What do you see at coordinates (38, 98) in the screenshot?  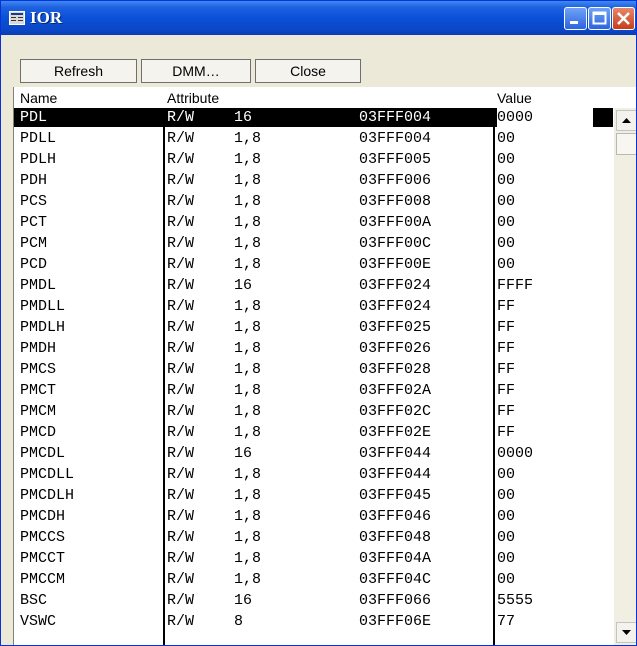 I see `column-header-name: Name` at bounding box center [38, 98].